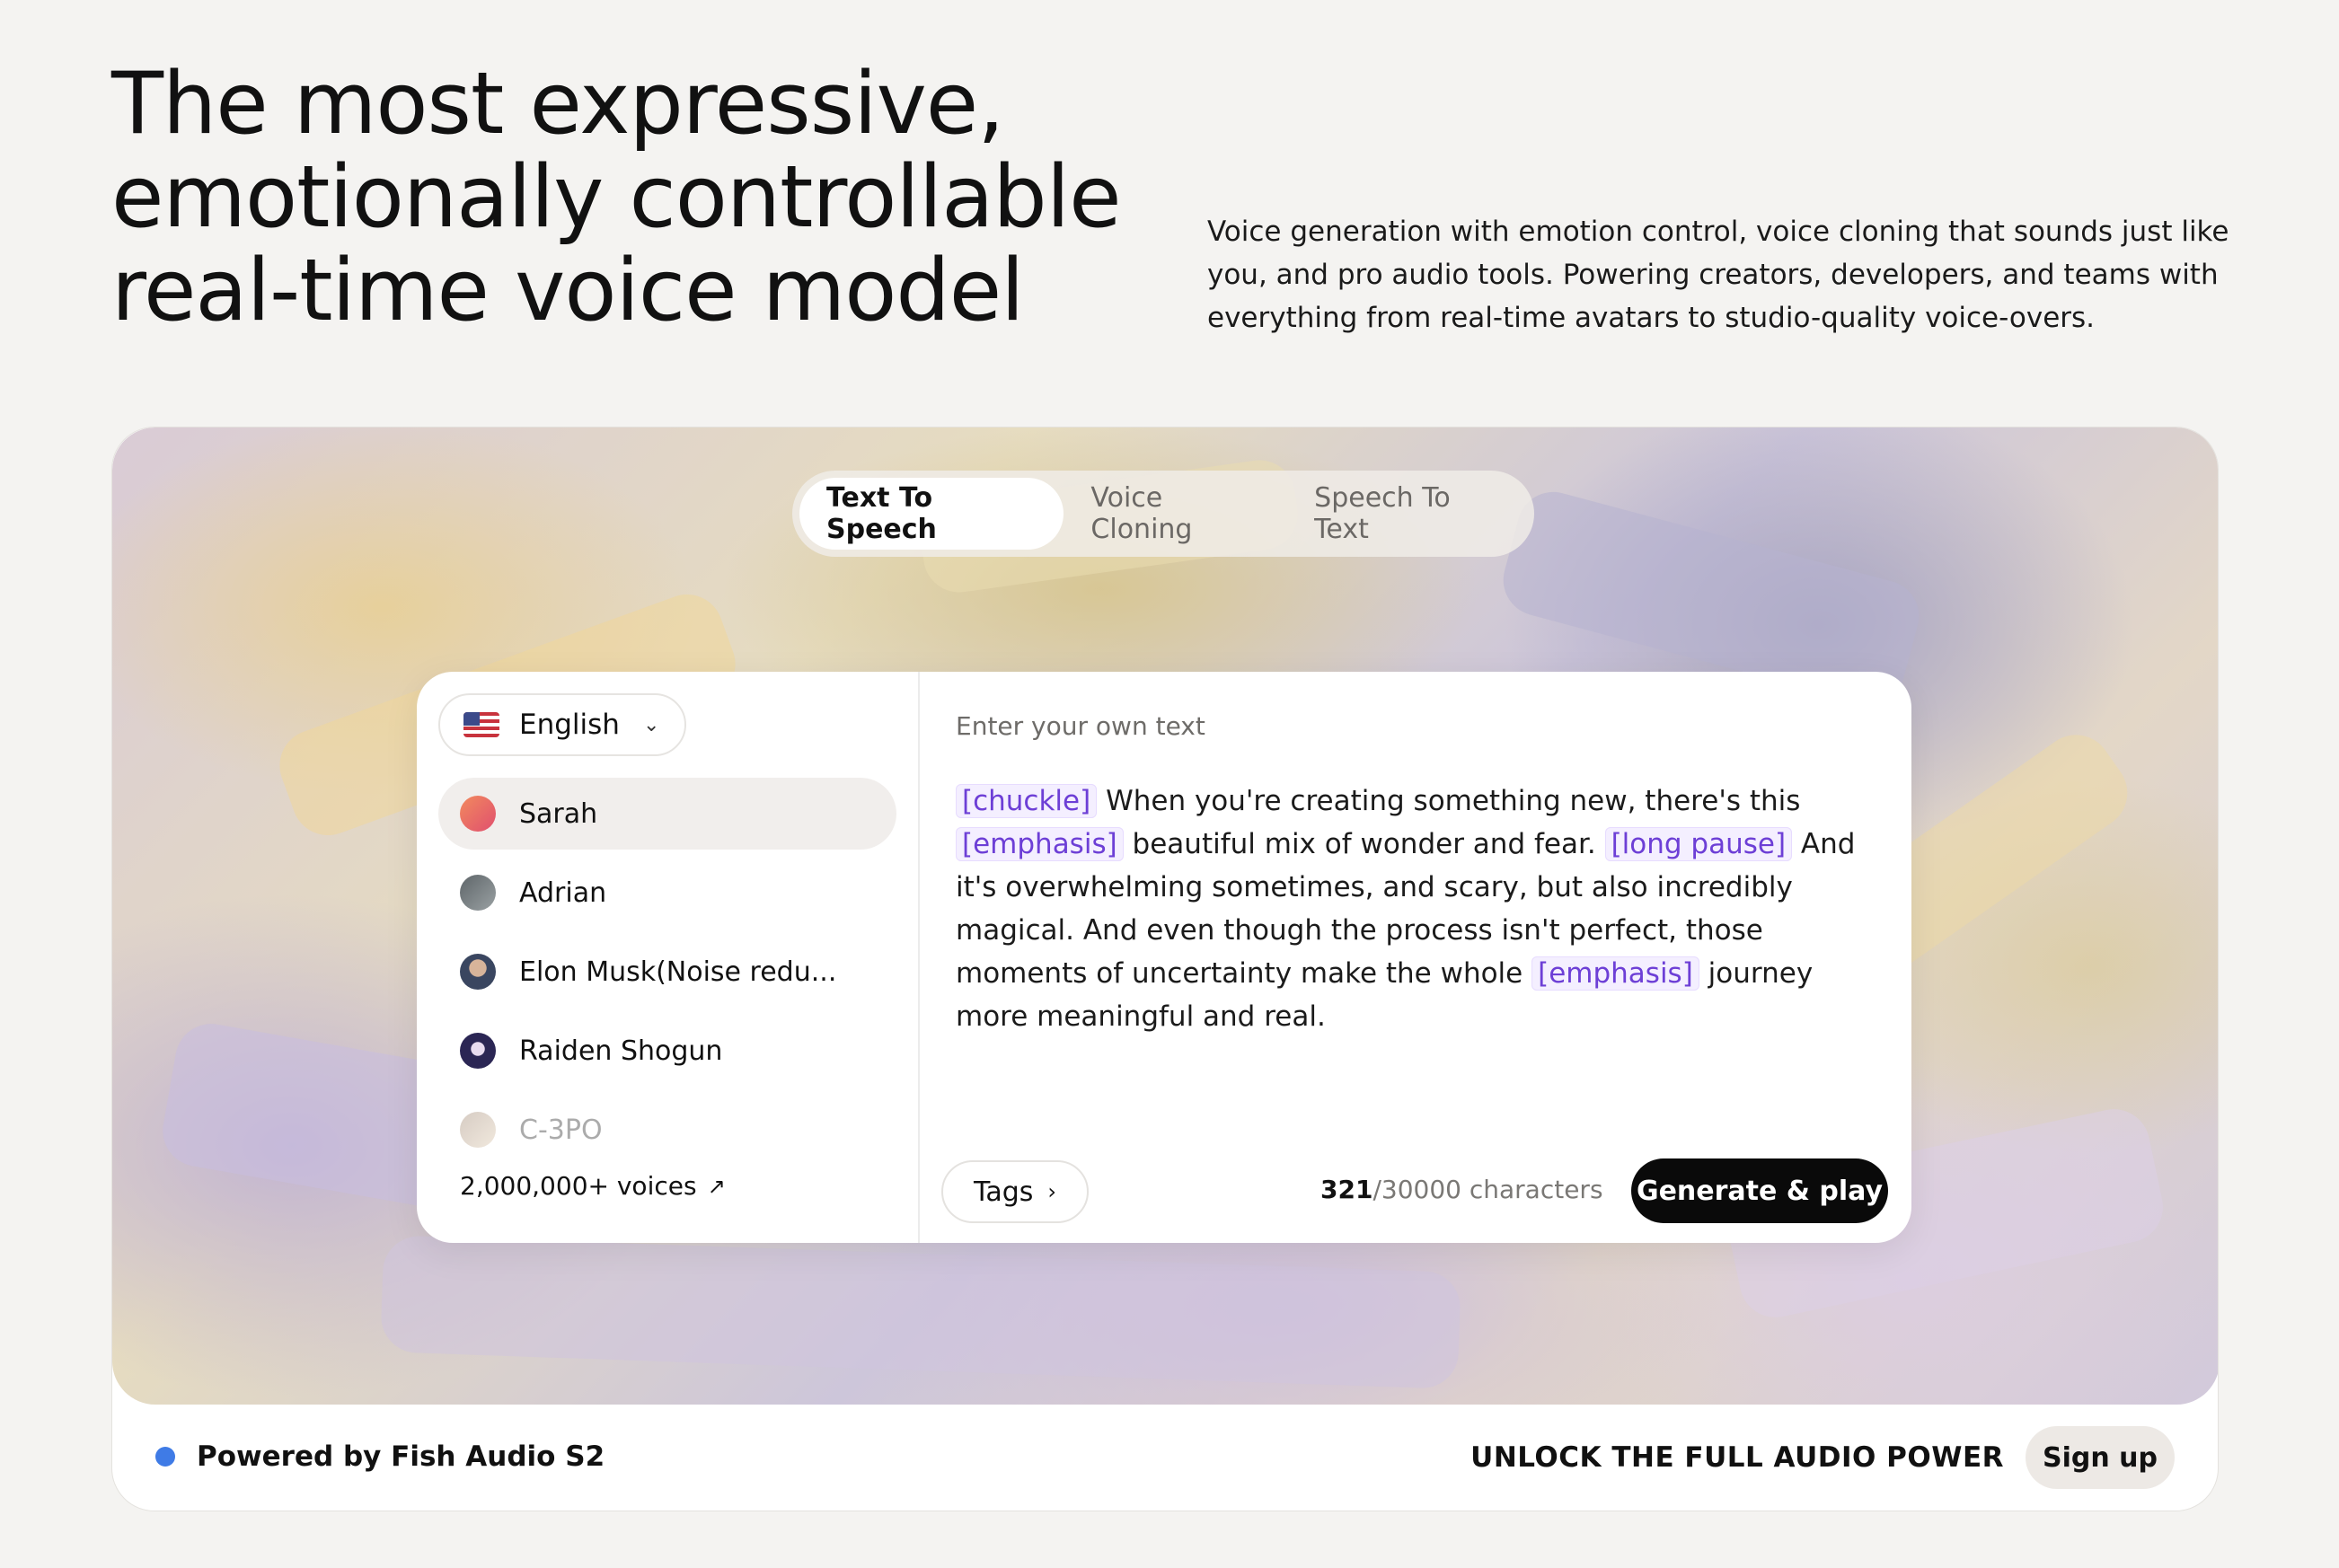 The width and height of the screenshot is (2339, 1568). I want to click on footer-cta: UNLOCK THE FULL AUDIO POWER Sign up, so click(1822, 1457).